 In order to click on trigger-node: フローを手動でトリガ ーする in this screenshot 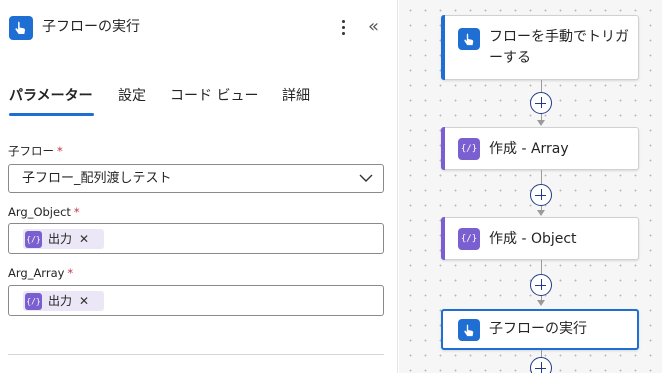, I will do `click(540, 47)`.